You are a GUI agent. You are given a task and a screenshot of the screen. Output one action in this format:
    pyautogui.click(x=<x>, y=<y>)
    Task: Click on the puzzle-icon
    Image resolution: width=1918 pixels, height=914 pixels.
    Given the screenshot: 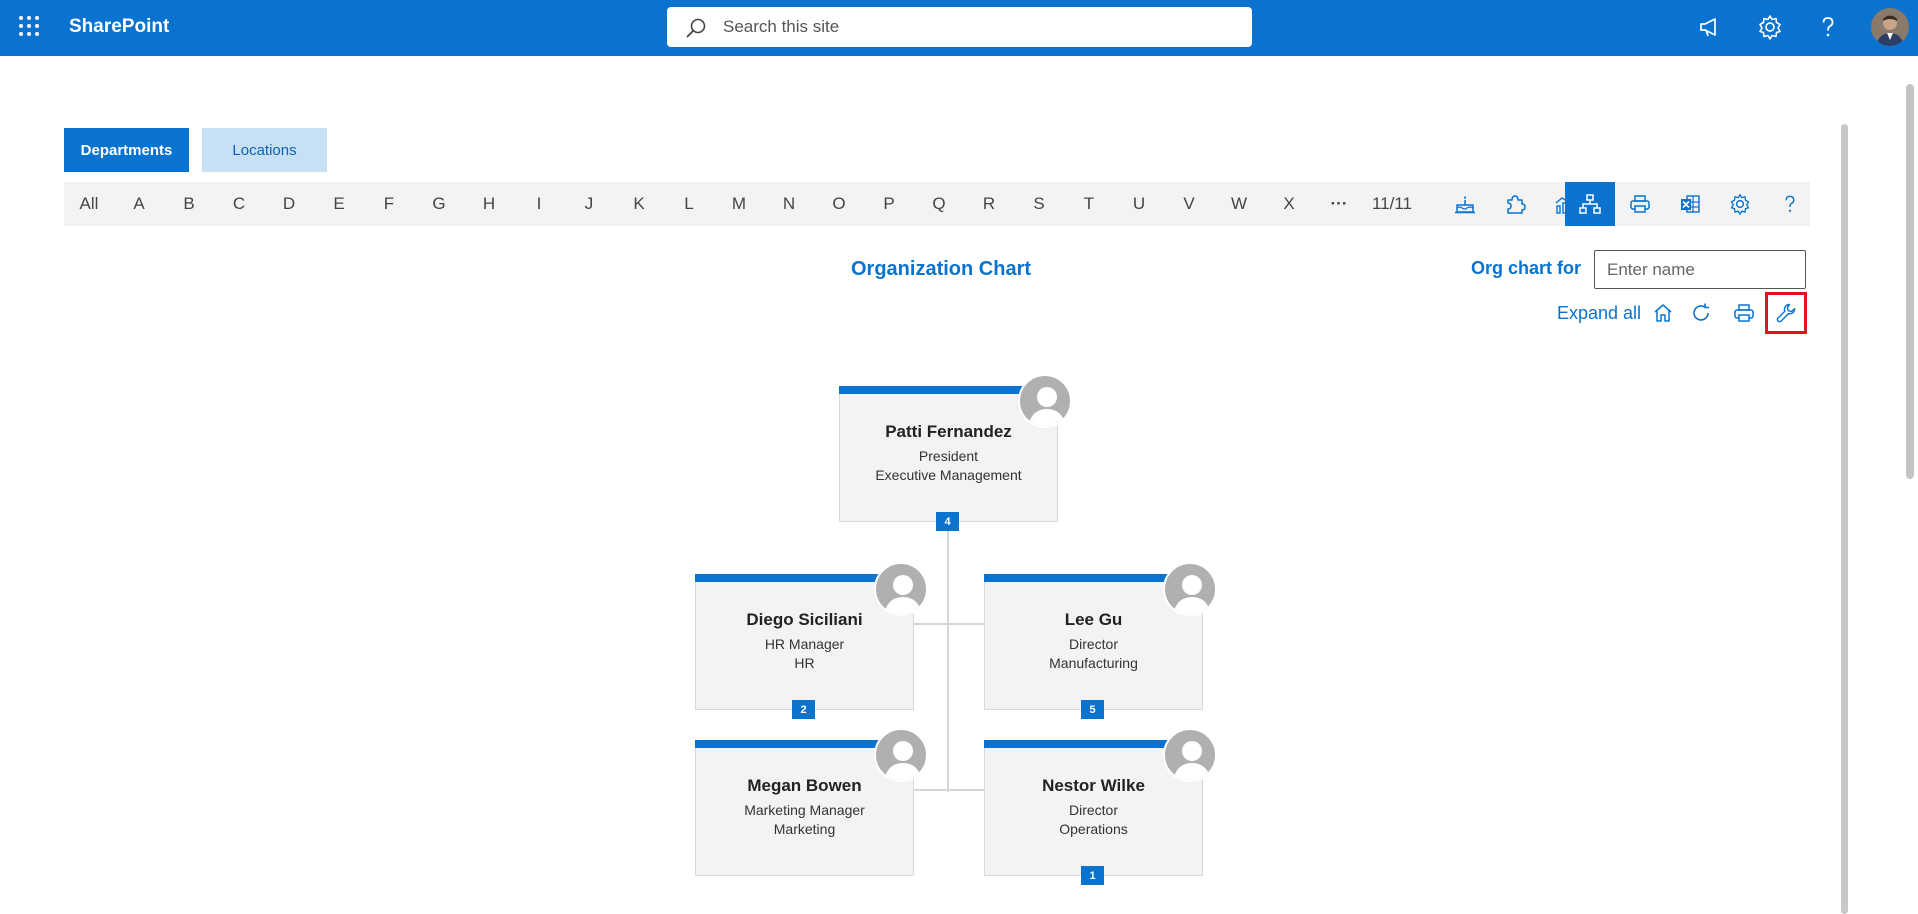 What is the action you would take?
    pyautogui.click(x=1516, y=204)
    